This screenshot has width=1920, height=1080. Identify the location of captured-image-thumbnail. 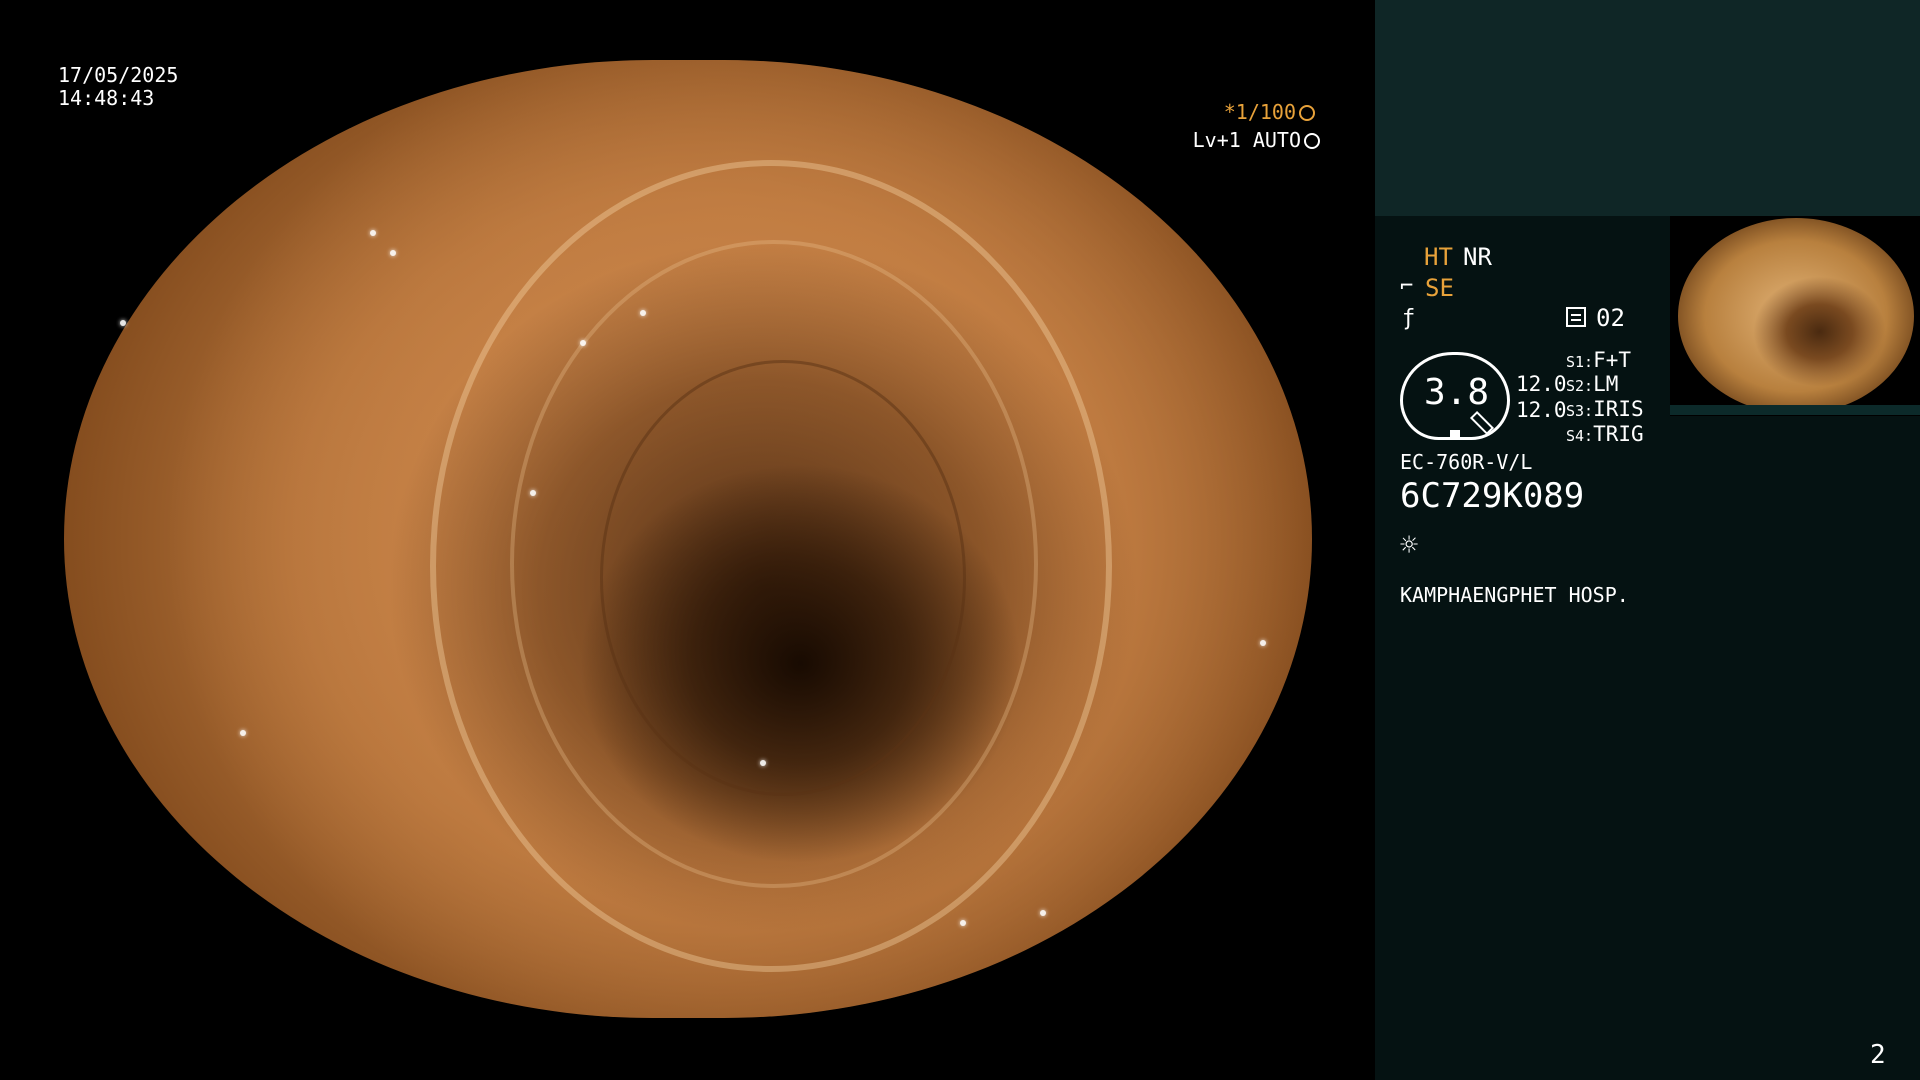
(1795, 316).